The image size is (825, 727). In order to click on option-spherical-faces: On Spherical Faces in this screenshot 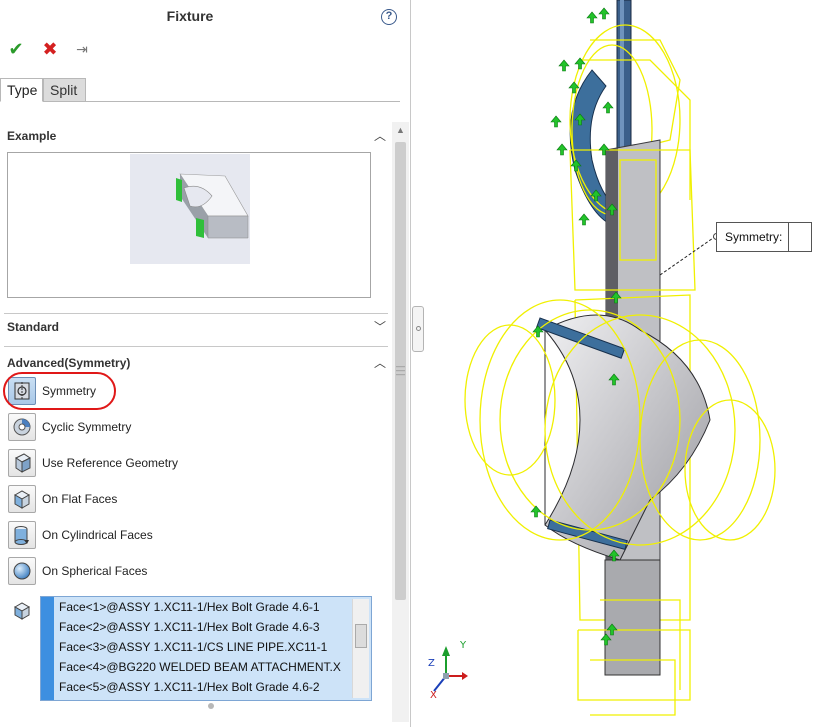, I will do `click(188, 572)`.